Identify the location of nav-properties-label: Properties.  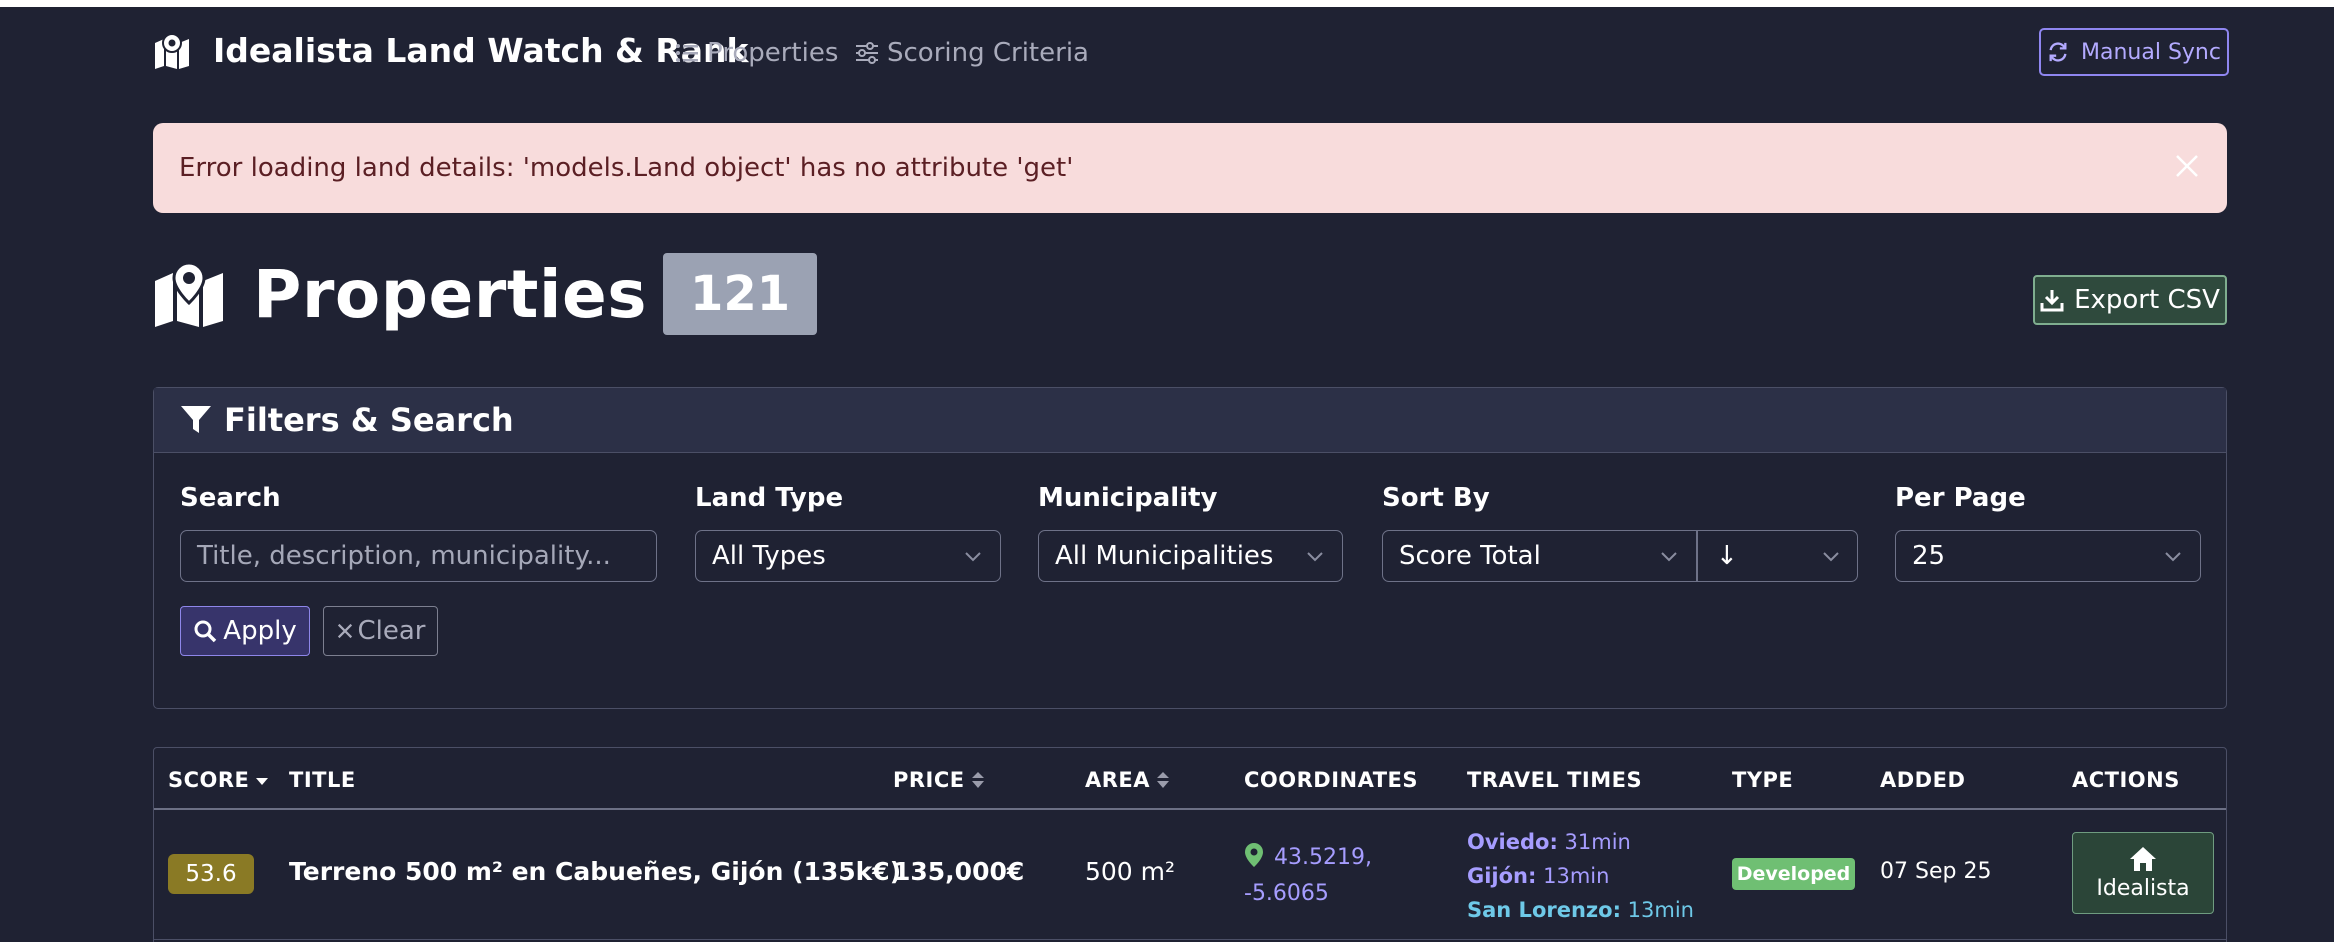
(773, 53).